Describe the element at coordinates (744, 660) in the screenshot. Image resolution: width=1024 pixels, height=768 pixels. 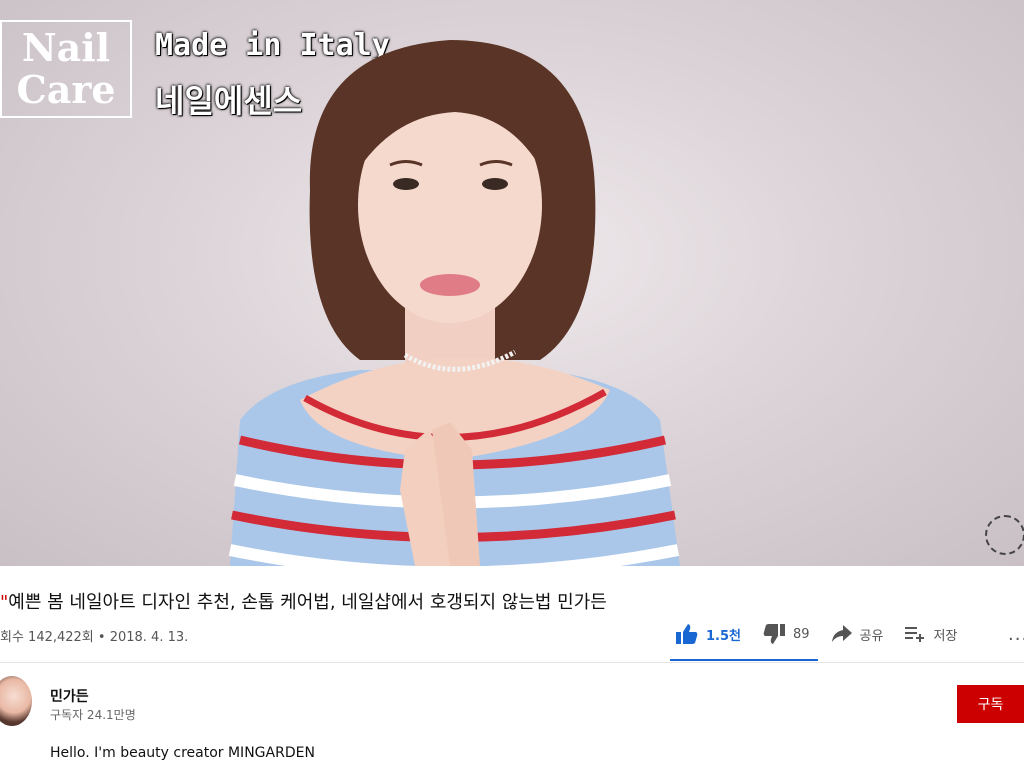
I see `like-ratio-bar` at that location.